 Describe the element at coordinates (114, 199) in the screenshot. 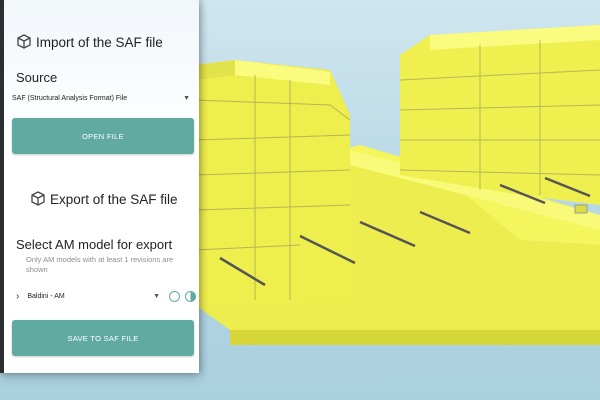

I see `export-title: Export of the SAF file` at that location.